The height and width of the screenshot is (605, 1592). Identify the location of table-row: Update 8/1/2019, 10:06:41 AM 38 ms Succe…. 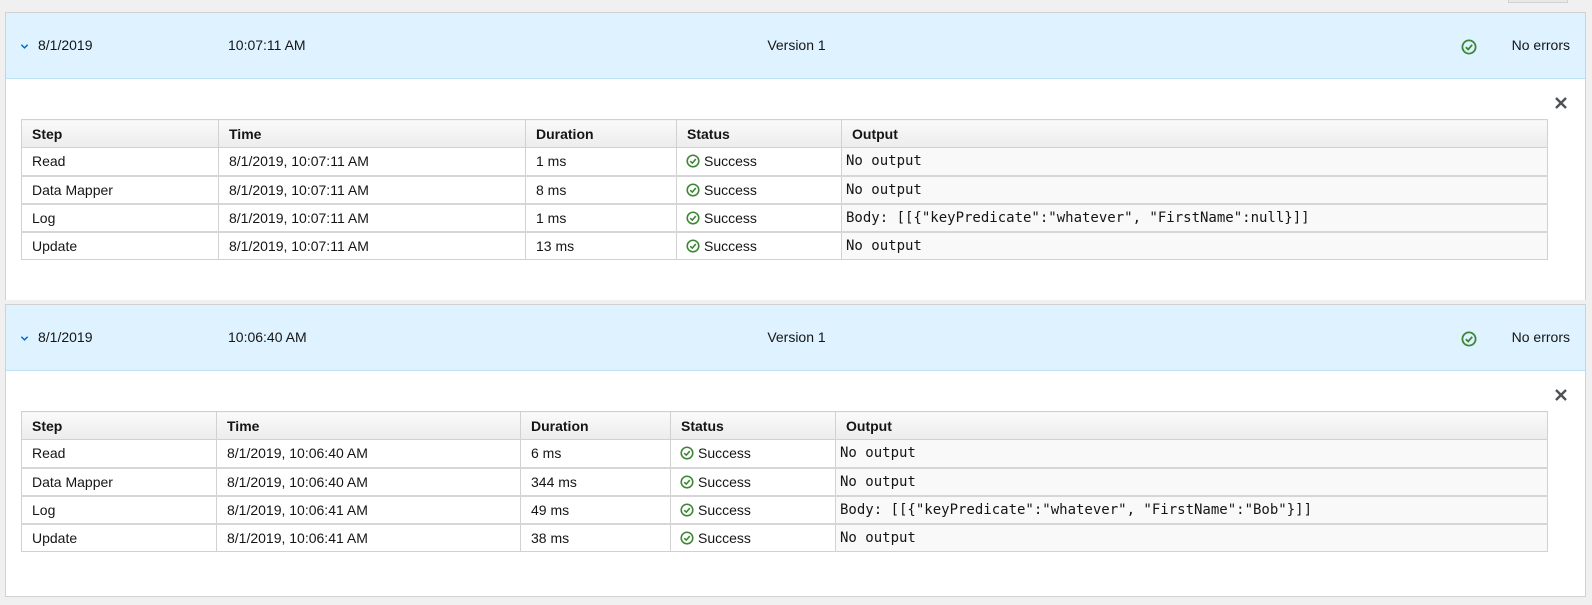
(784, 537).